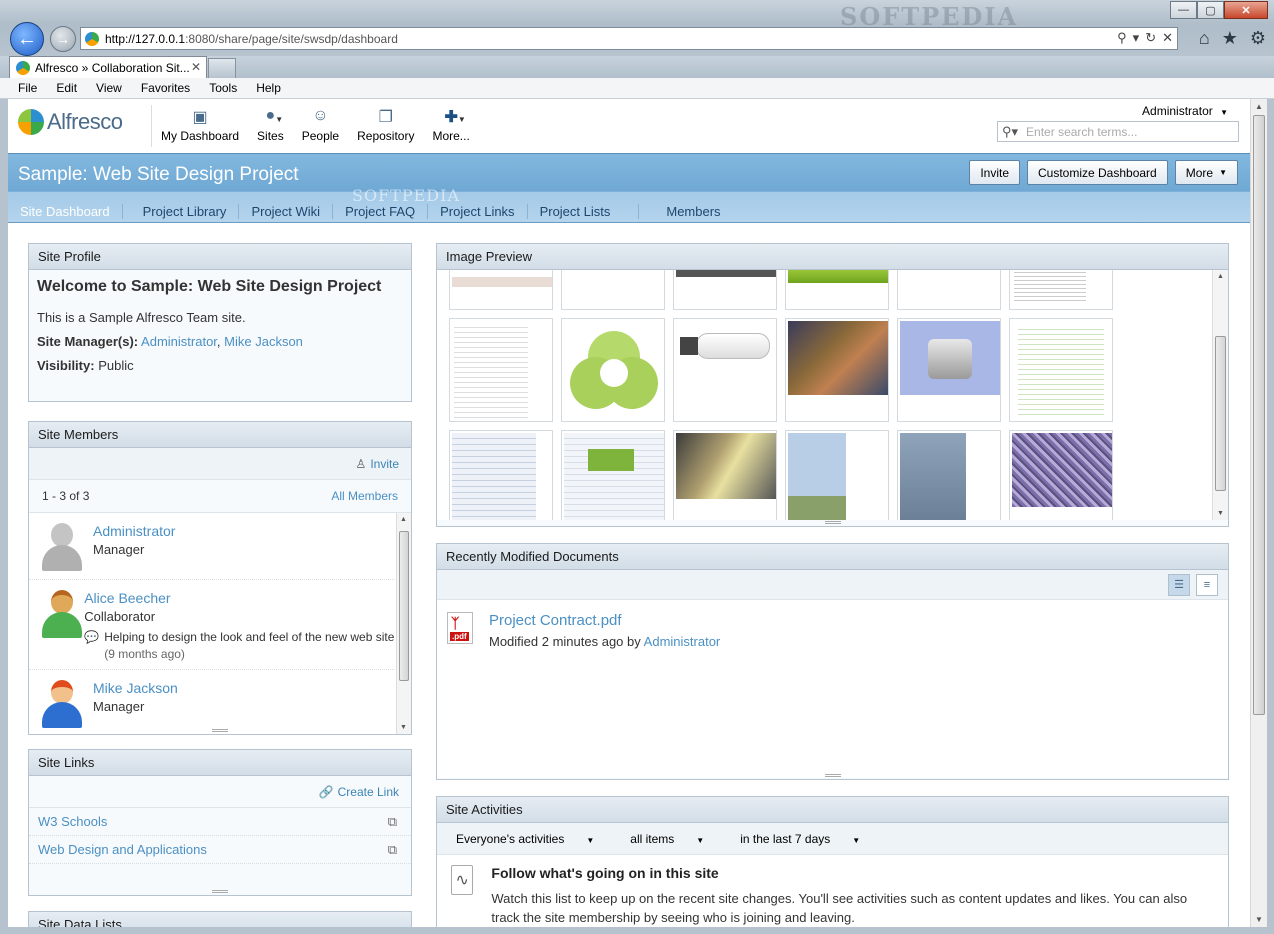 The image size is (1274, 934). I want to click on dashboard-icon: ▣, so click(200, 117).